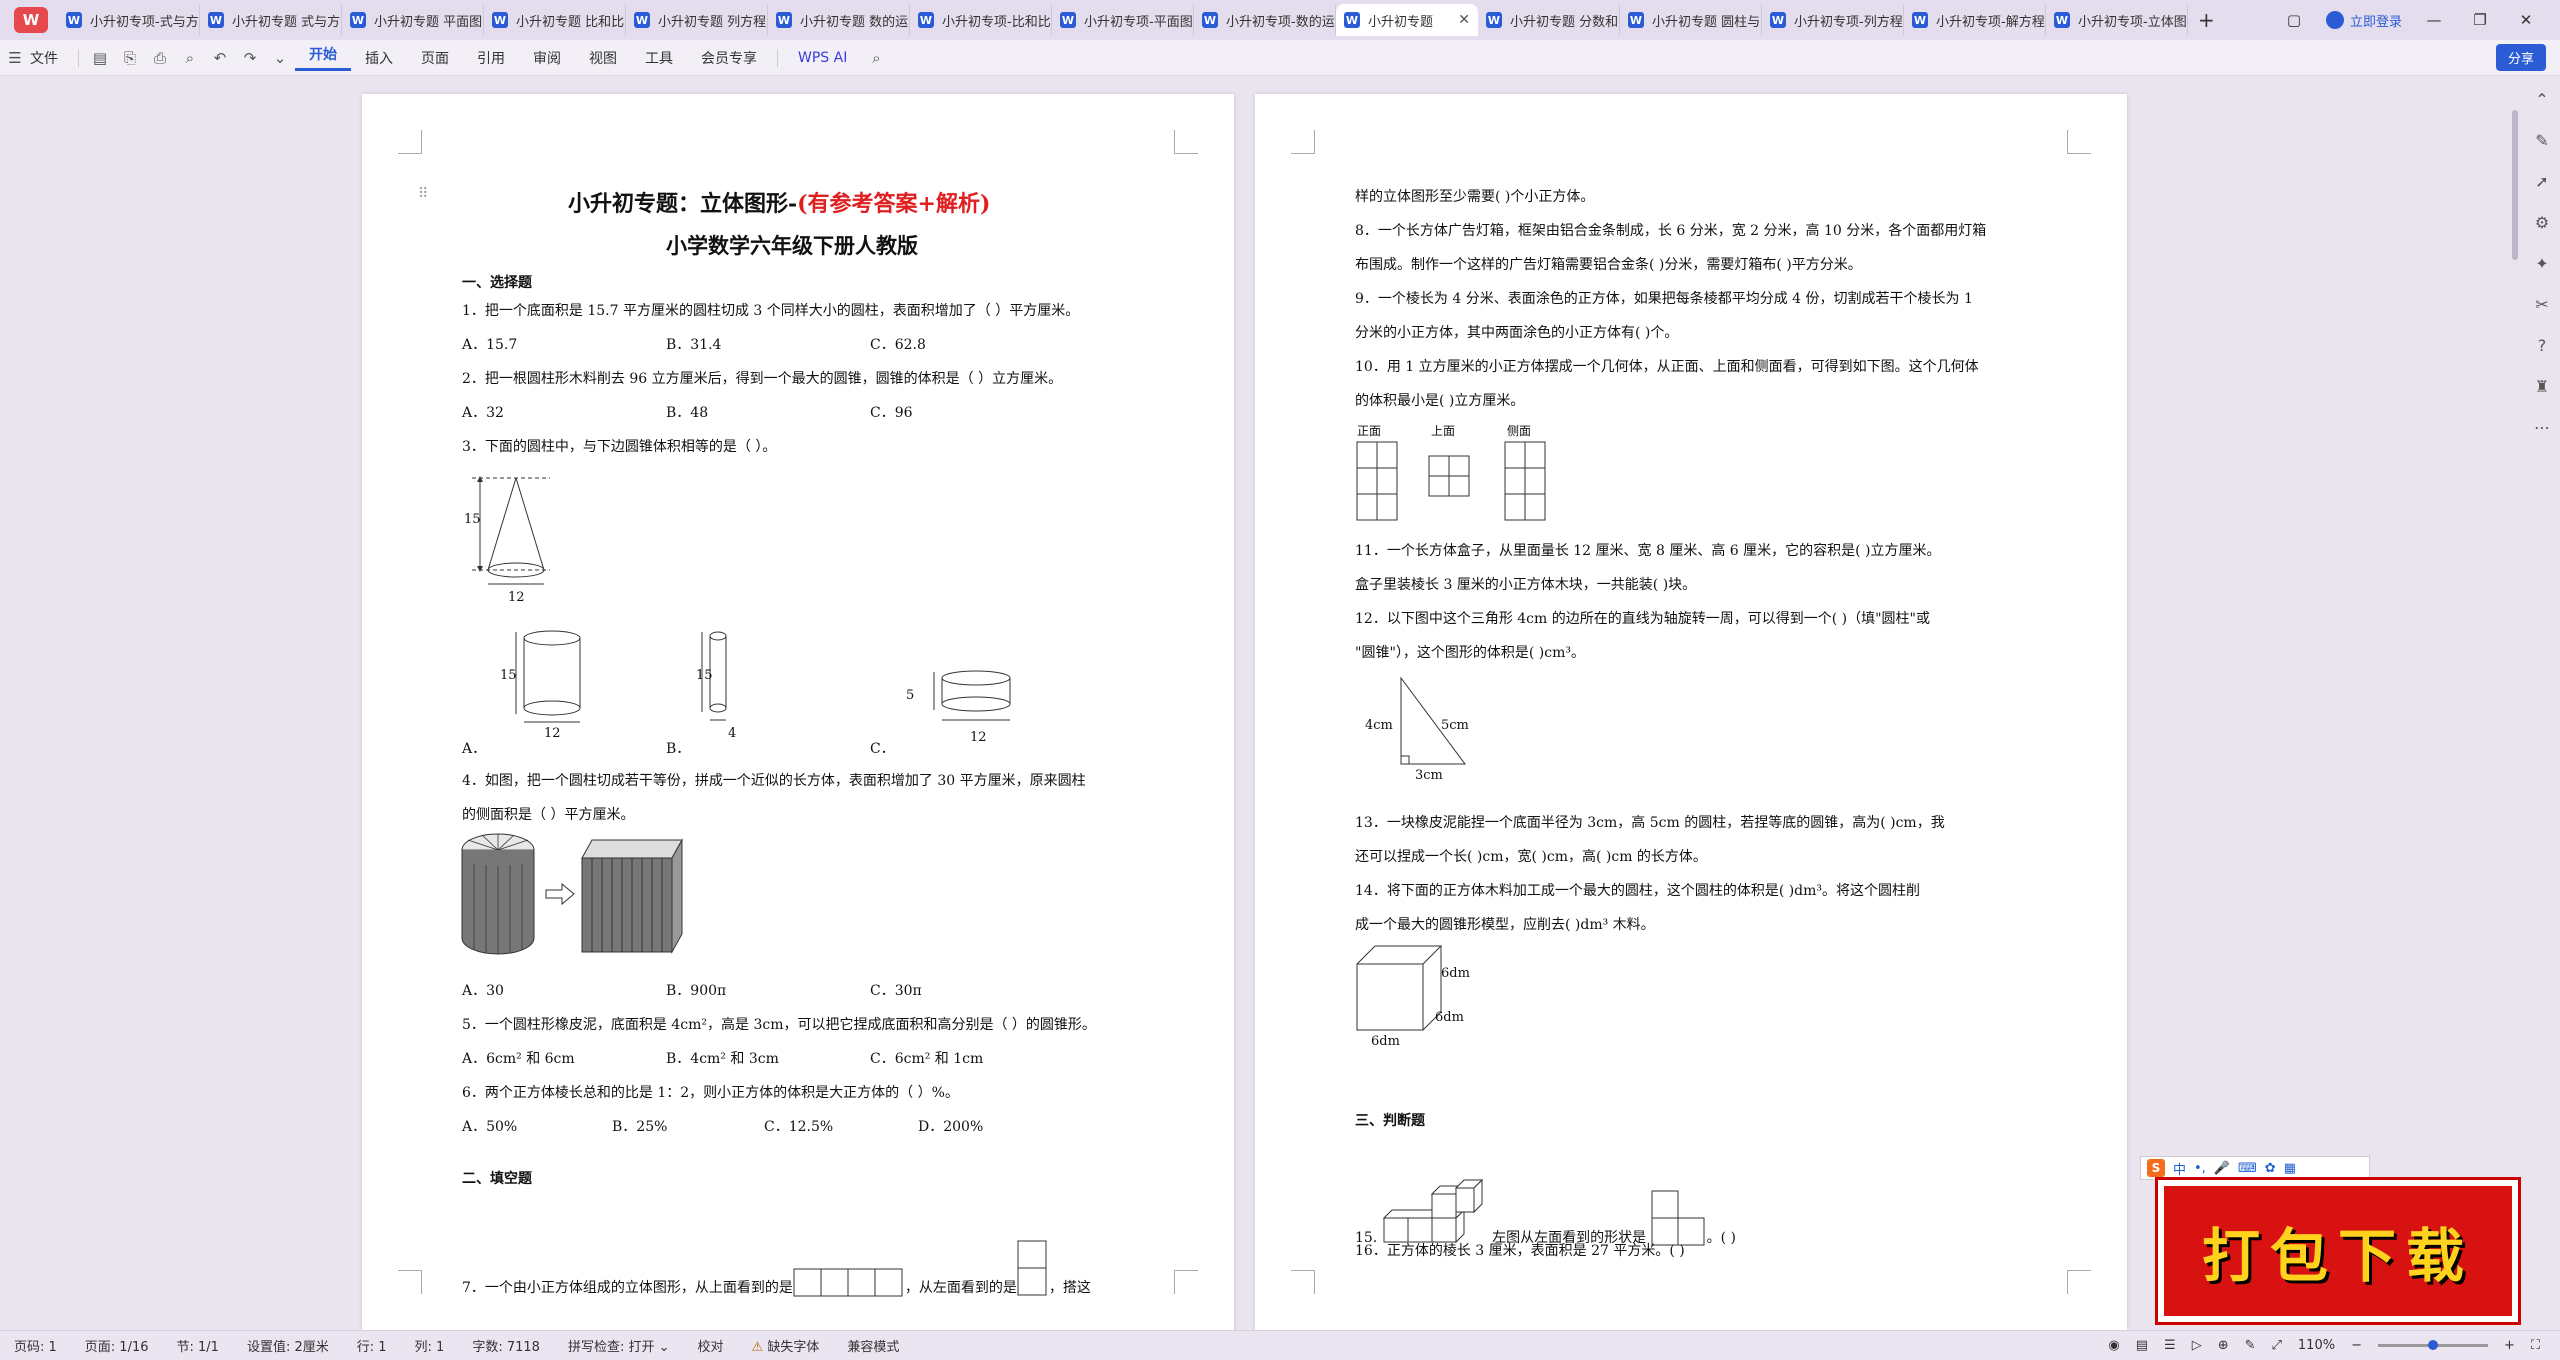  I want to click on option: B．48, so click(687, 413).